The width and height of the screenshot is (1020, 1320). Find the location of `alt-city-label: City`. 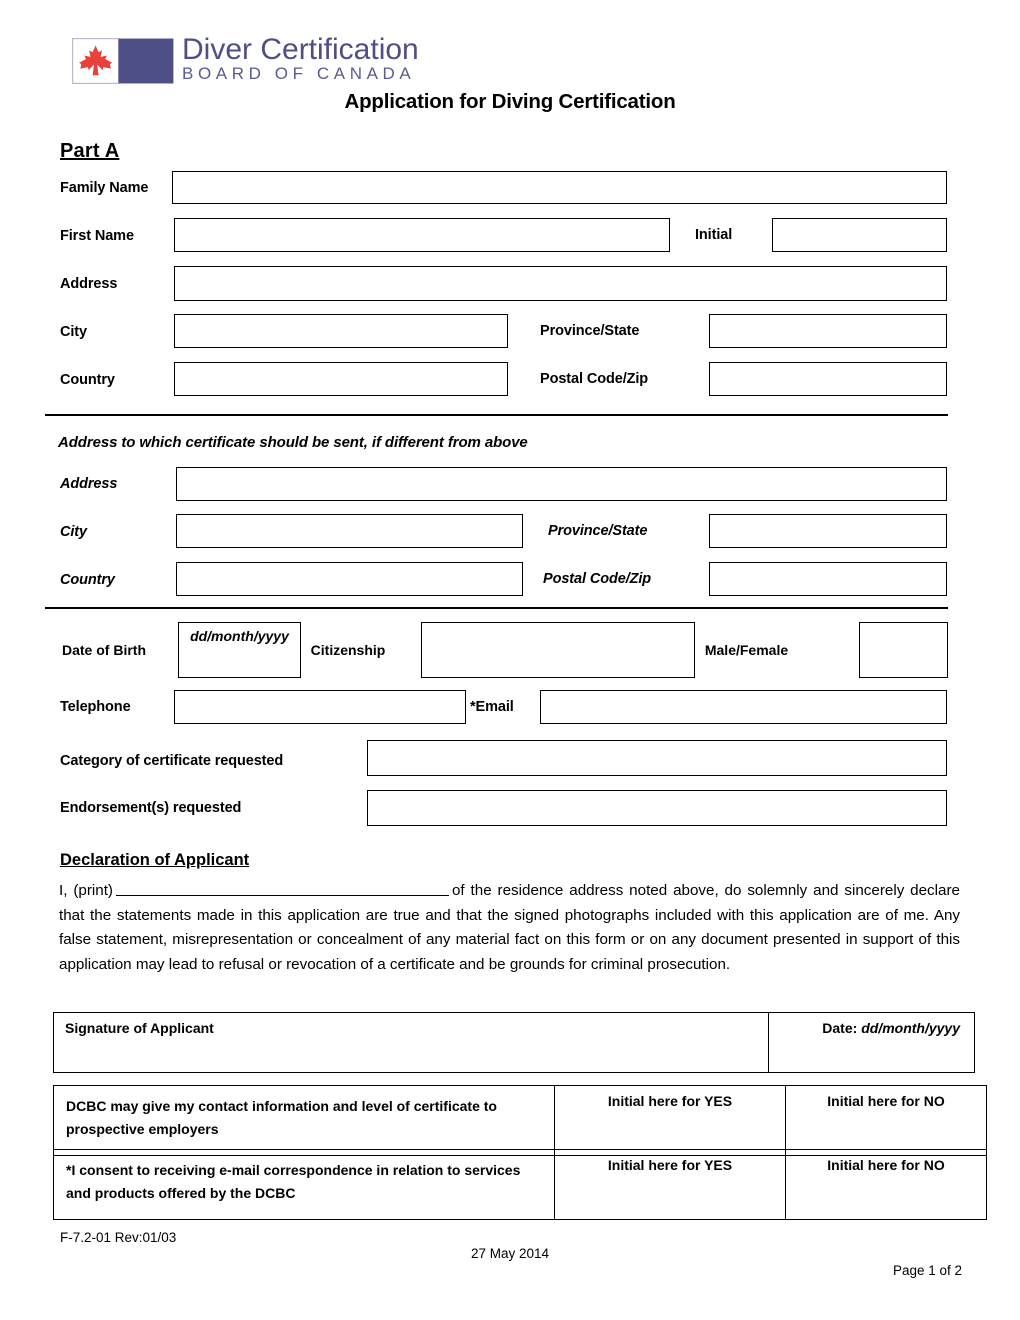

alt-city-label: City is located at coordinates (73, 532).